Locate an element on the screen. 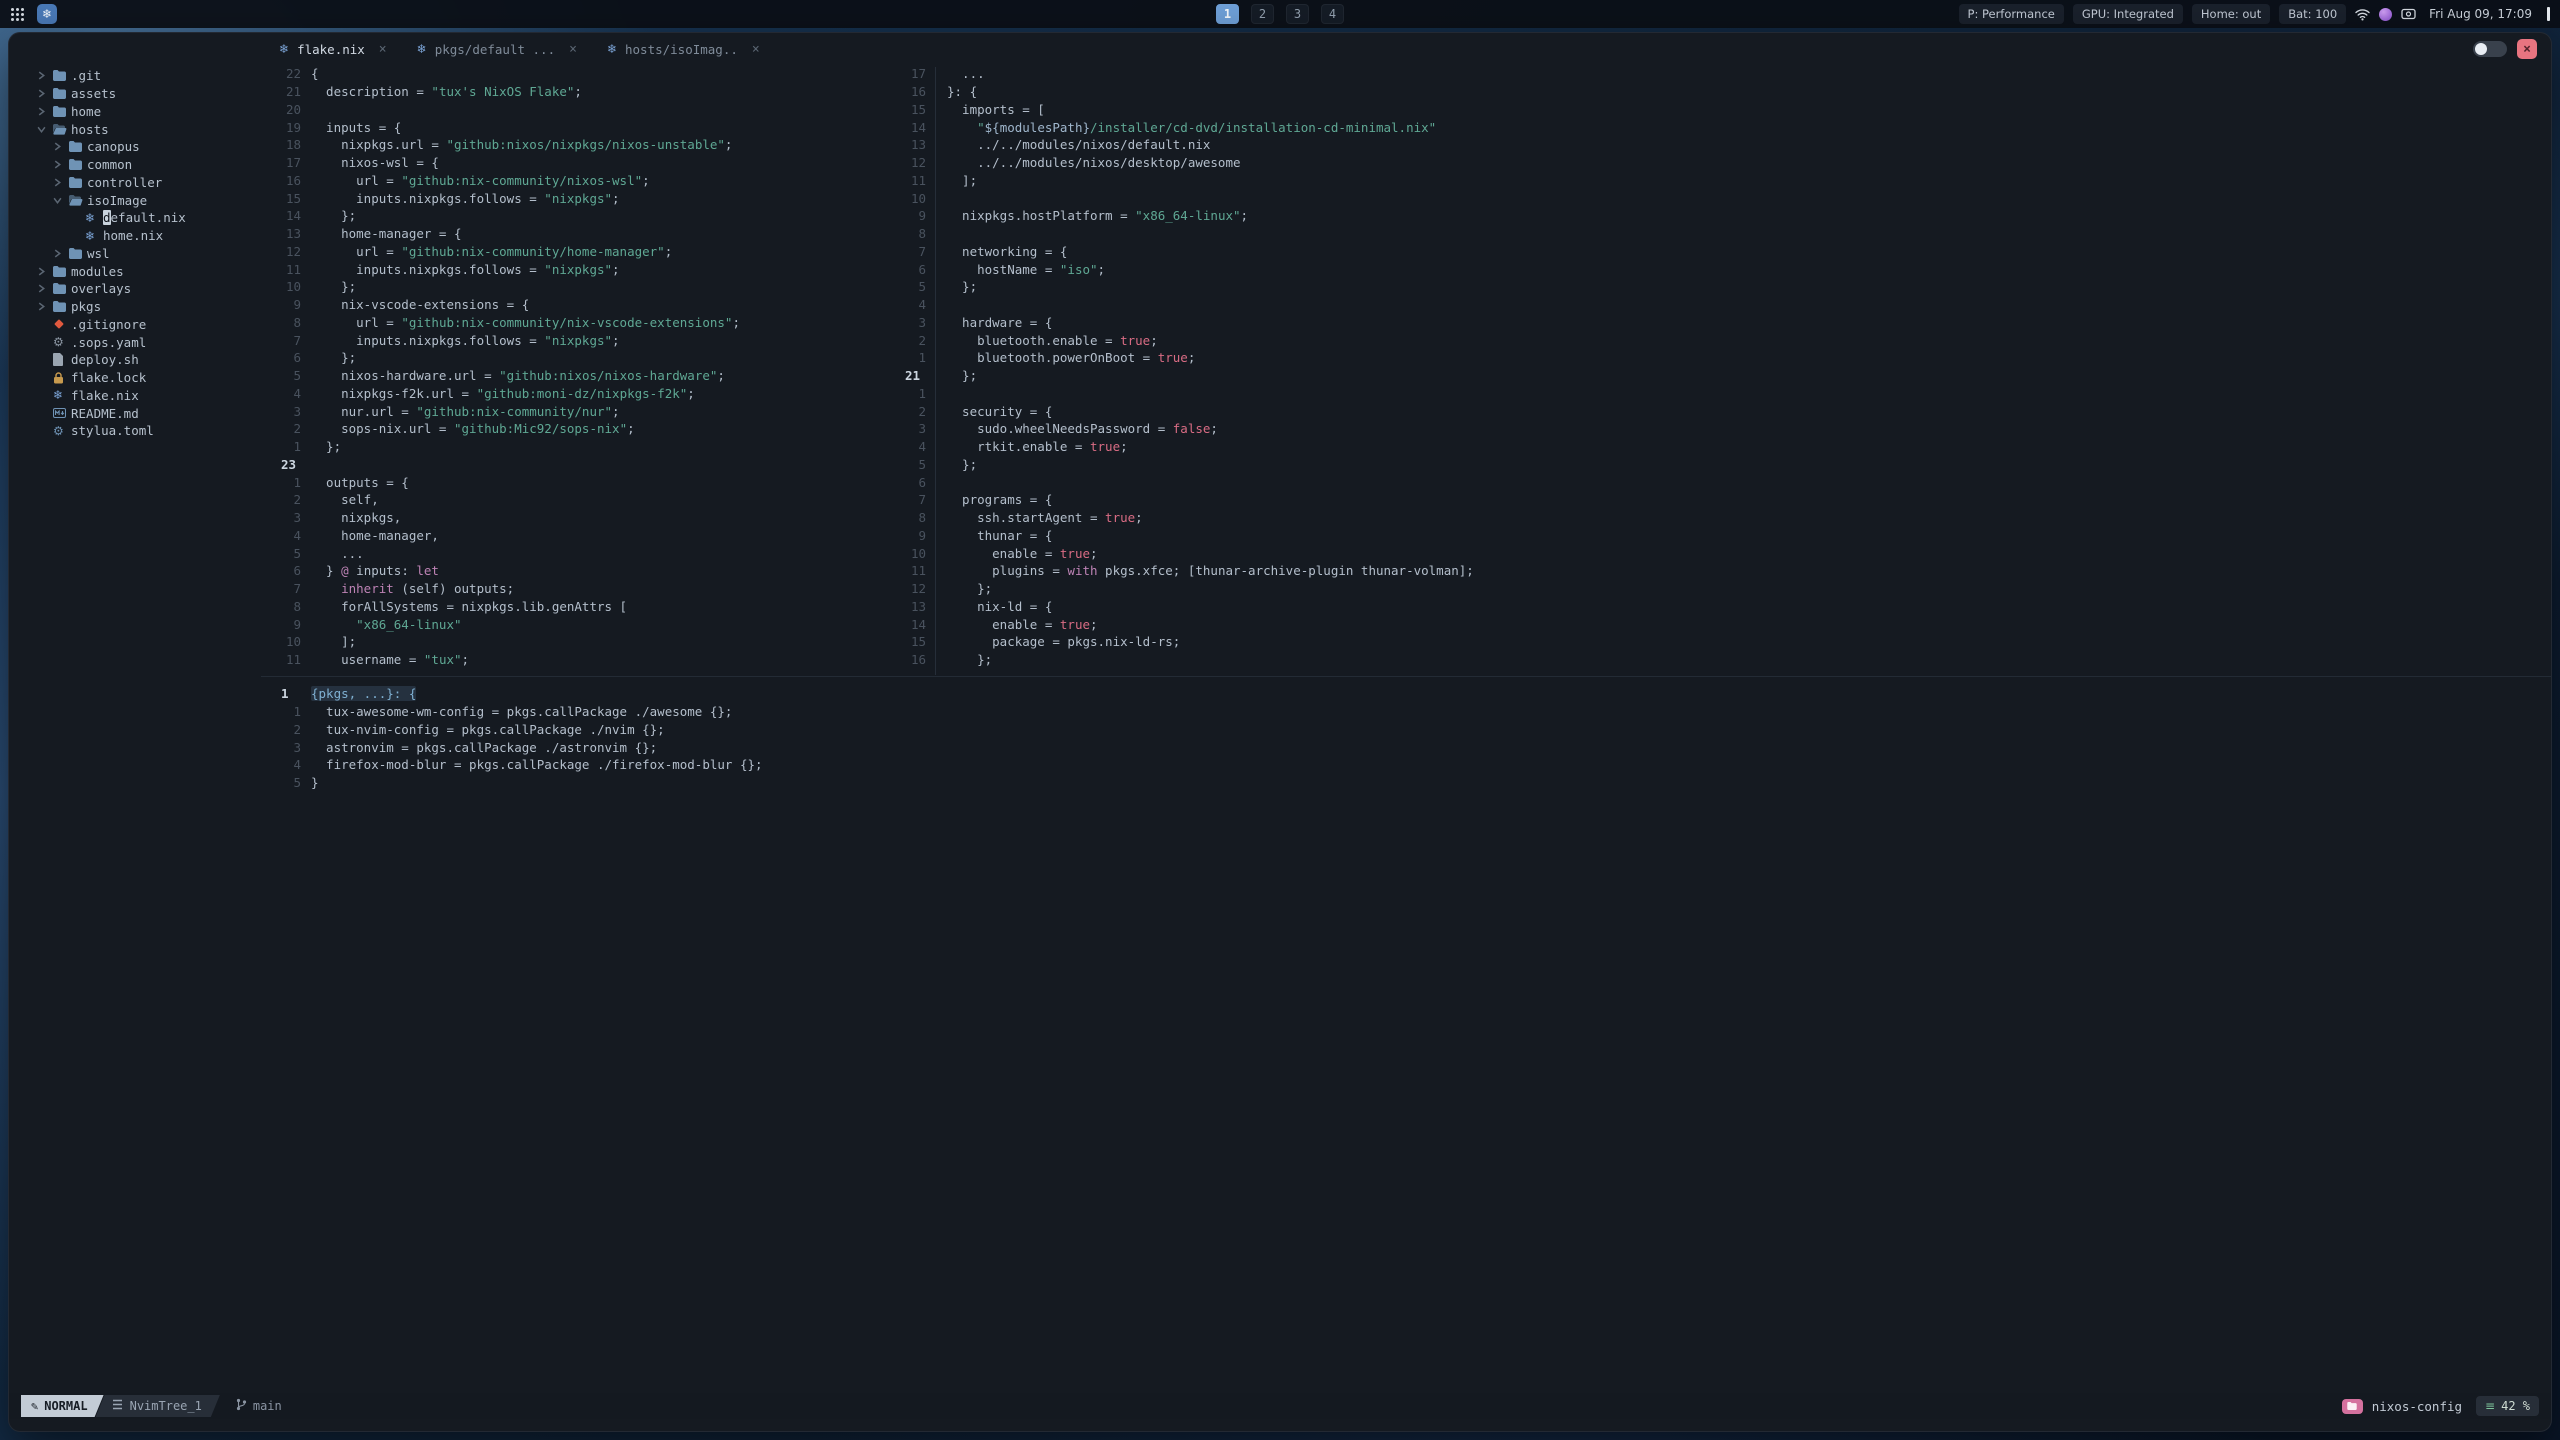 The height and width of the screenshot is (1440, 2560). code-line: 1 outputs = { is located at coordinates (603, 482).